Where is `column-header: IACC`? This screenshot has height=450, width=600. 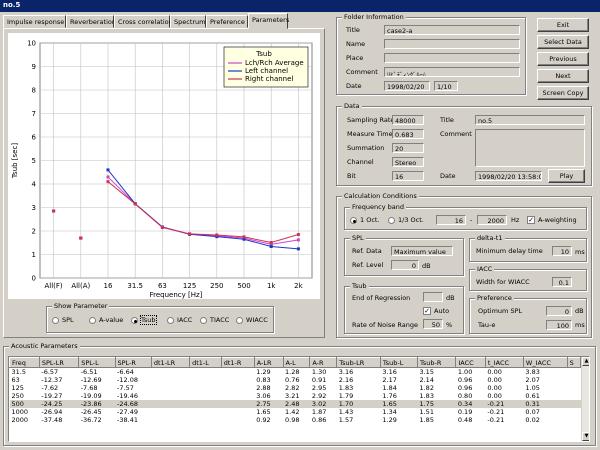 column-header: IACC is located at coordinates (470, 362).